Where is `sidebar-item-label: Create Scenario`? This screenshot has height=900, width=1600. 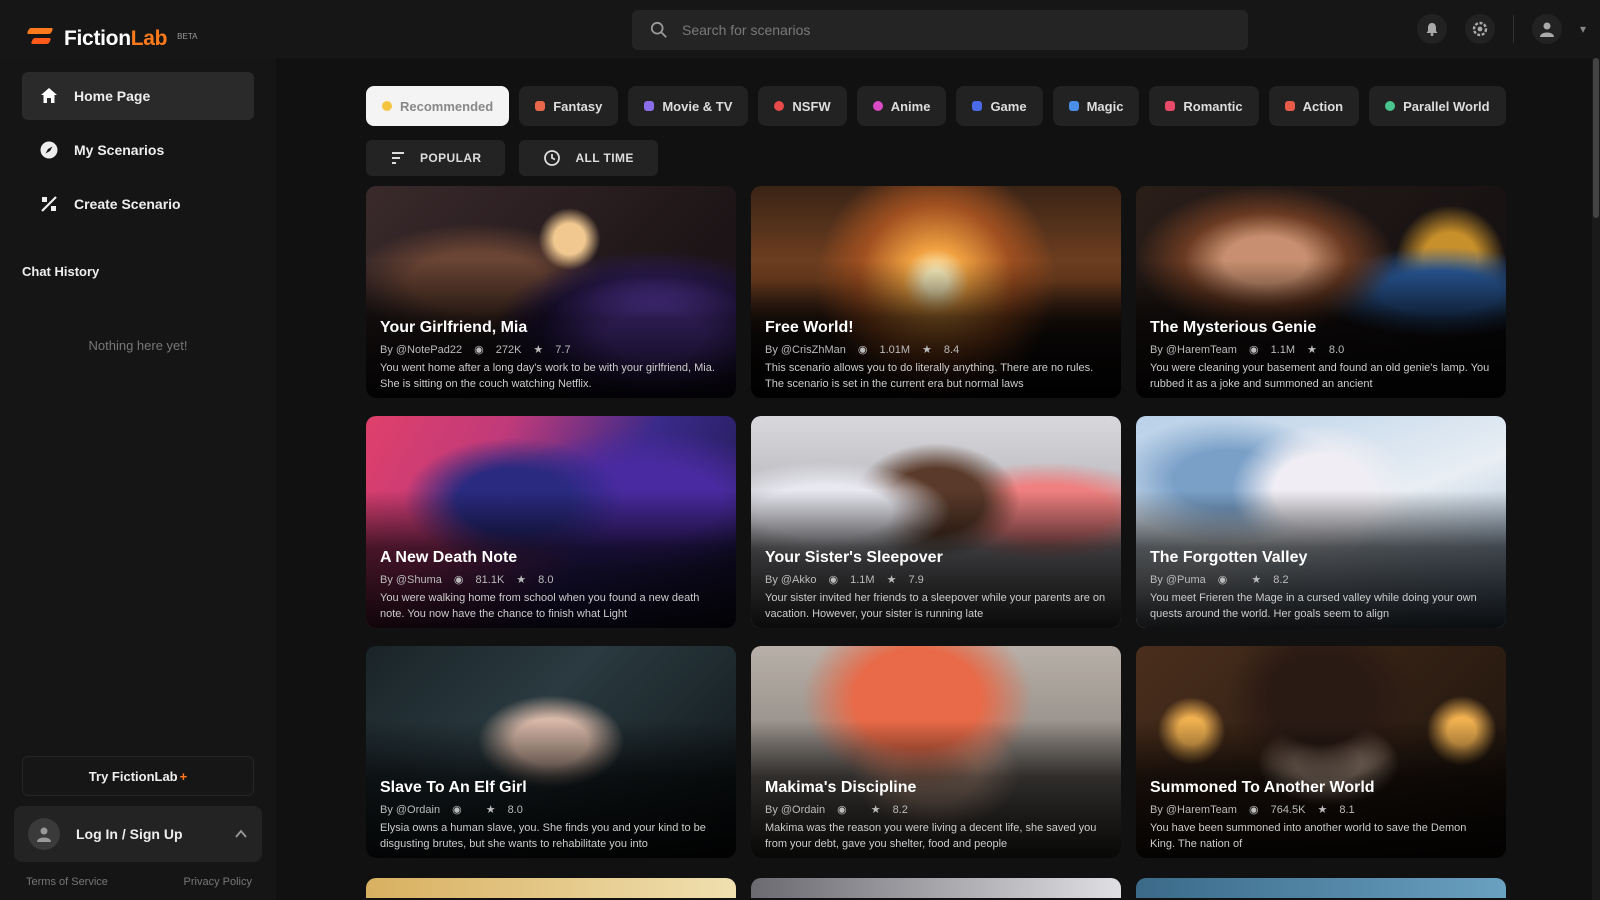 sidebar-item-label: Create Scenario is located at coordinates (127, 204).